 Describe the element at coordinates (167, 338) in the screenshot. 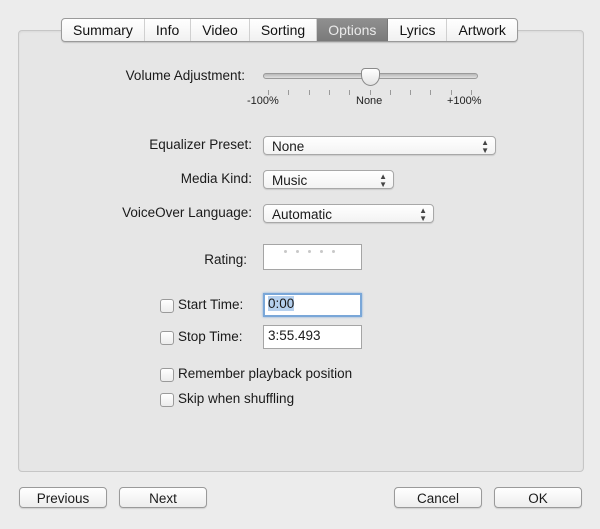

I see `stop-time-checkbox` at that location.